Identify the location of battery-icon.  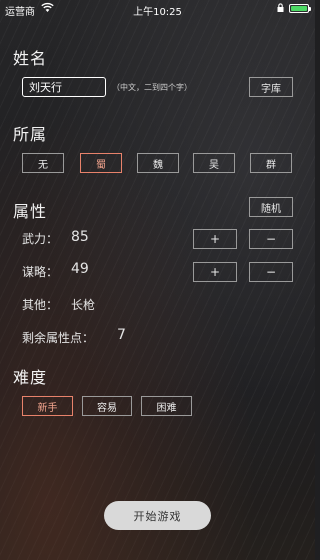
(300, 8).